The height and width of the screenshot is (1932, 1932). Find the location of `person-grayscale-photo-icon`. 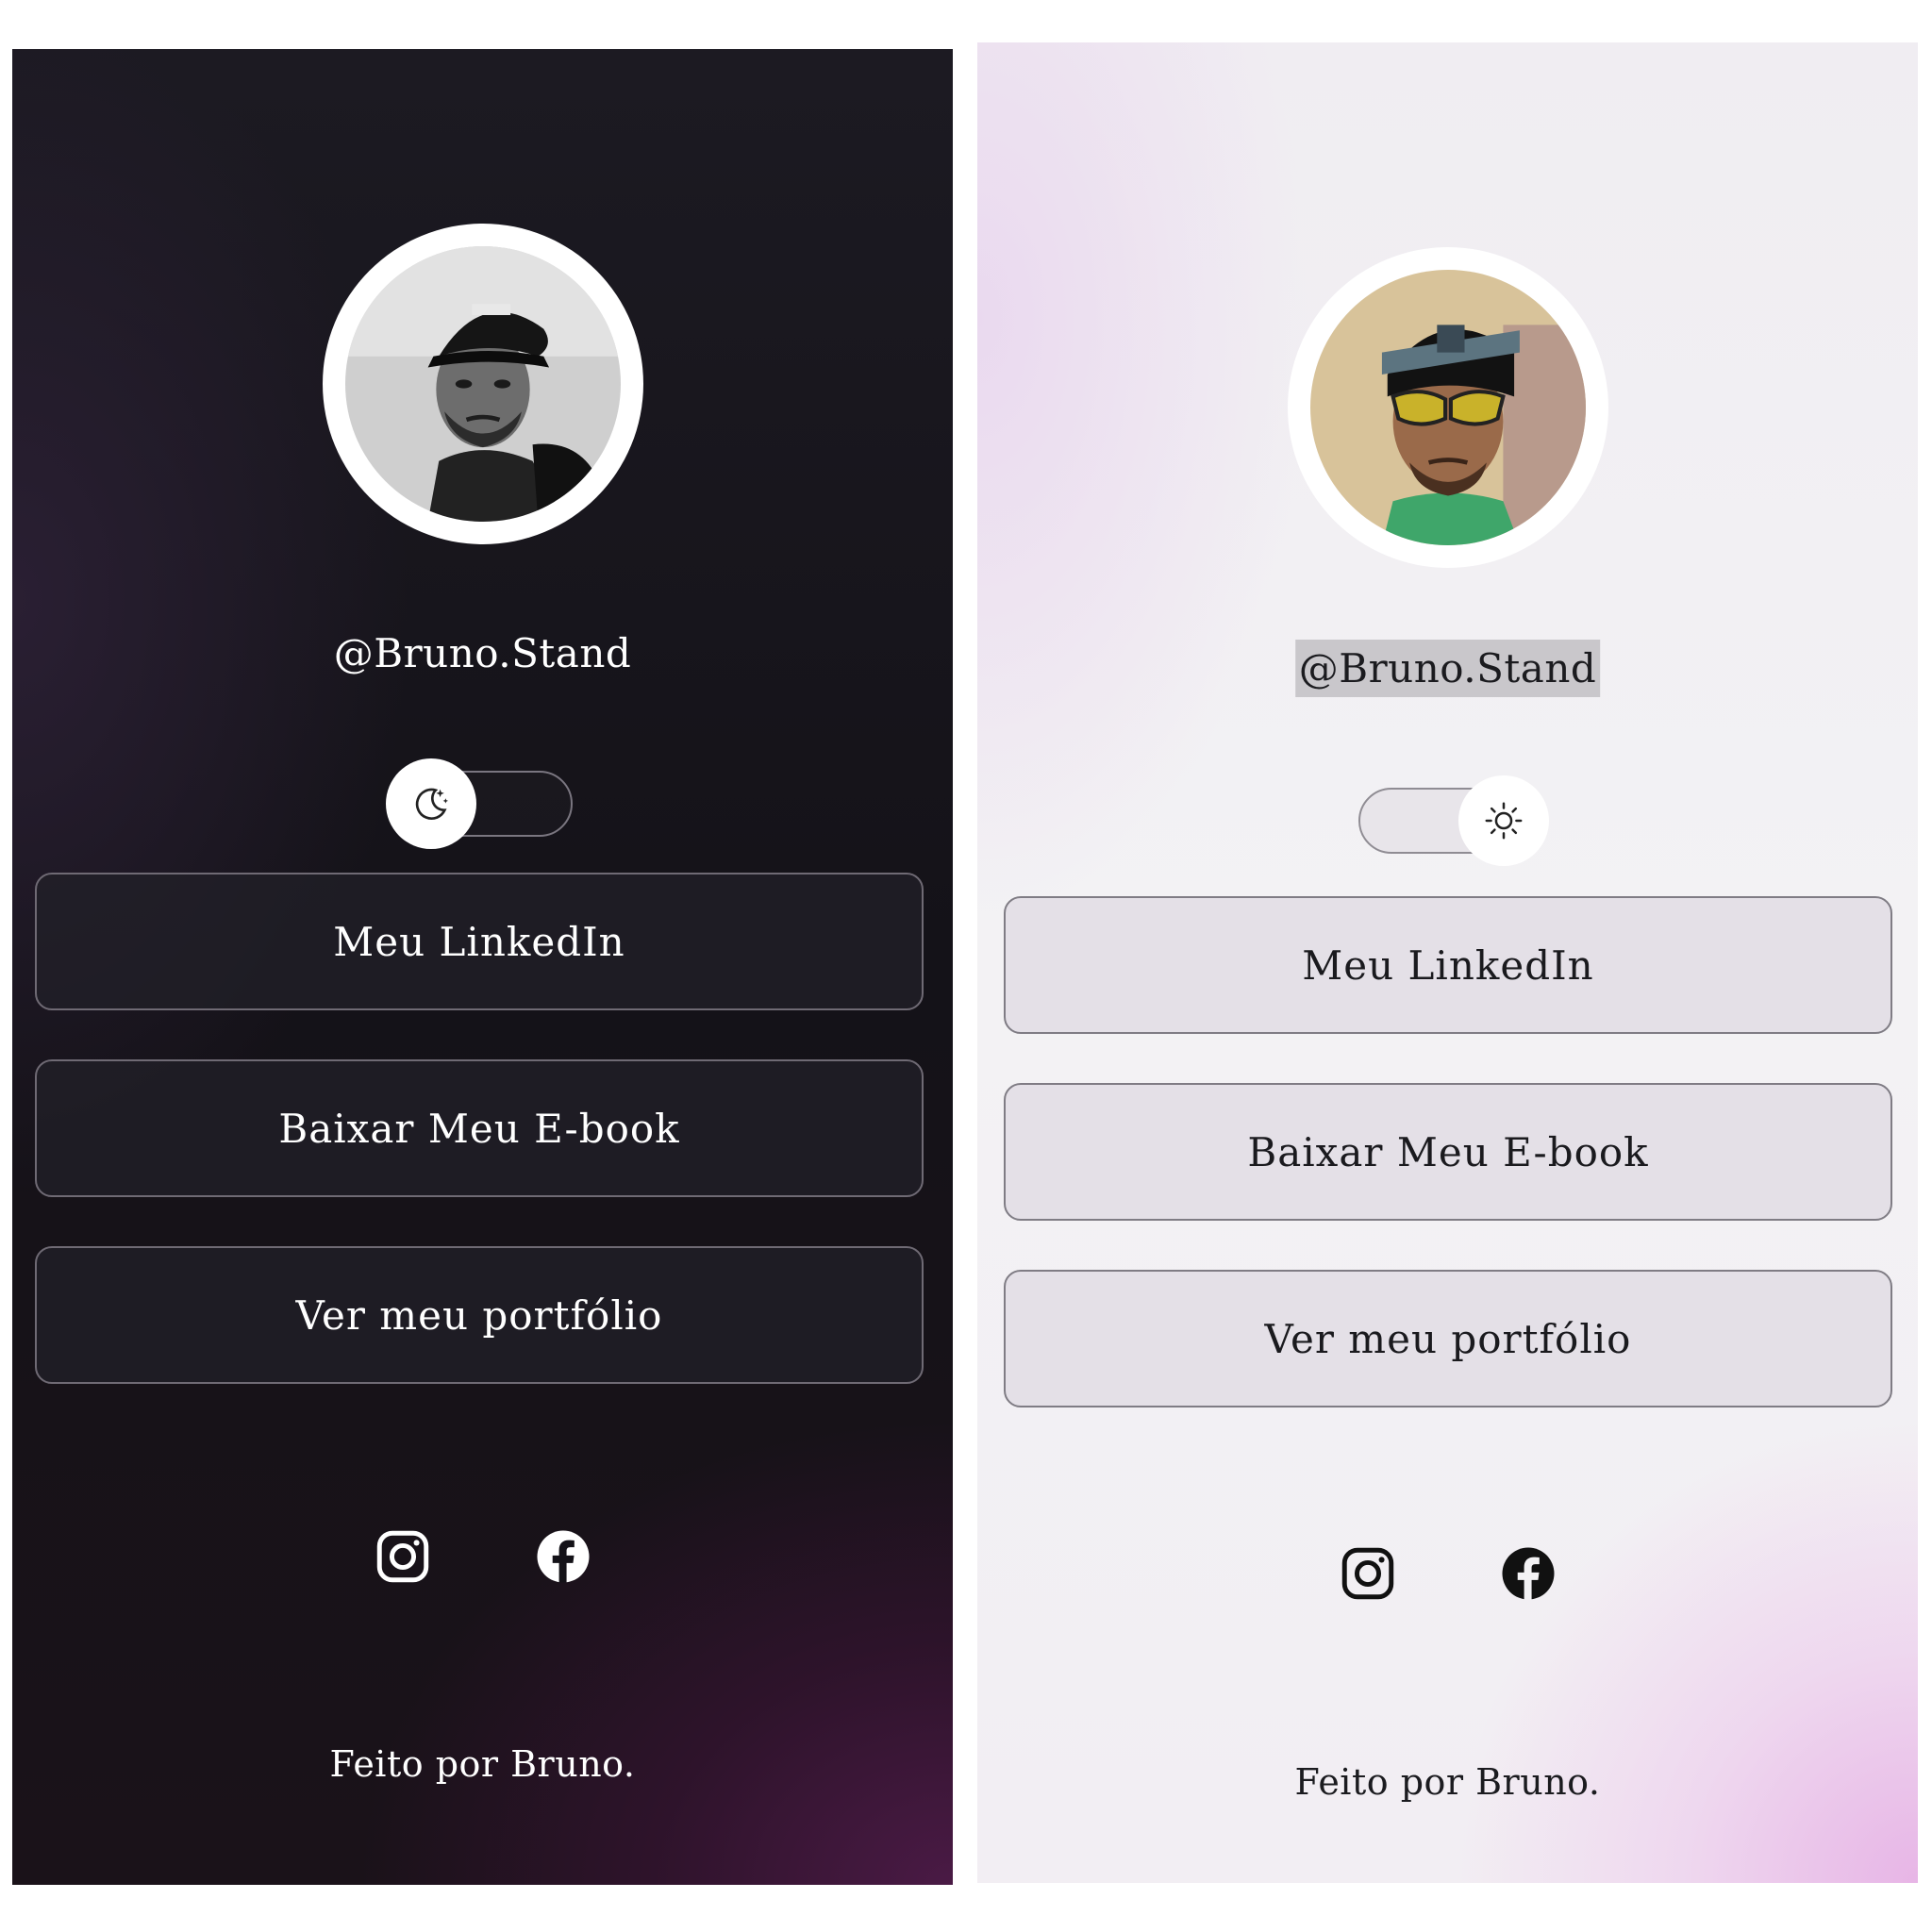

person-grayscale-photo-icon is located at coordinates (483, 384).